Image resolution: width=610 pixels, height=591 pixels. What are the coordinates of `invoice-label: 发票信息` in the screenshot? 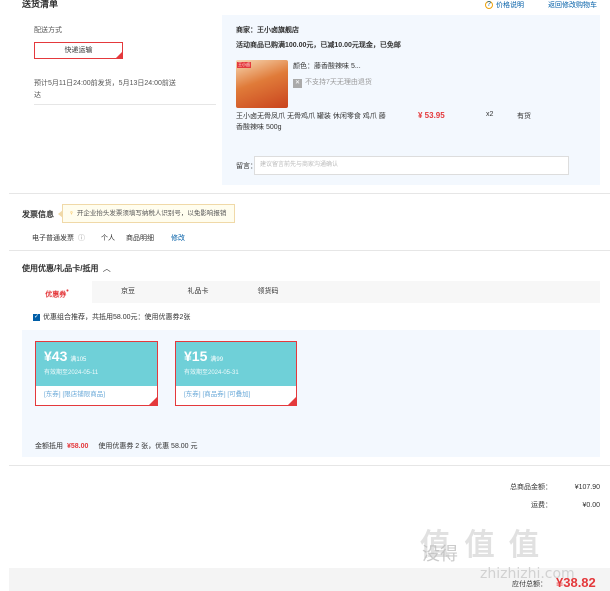 It's located at (38, 214).